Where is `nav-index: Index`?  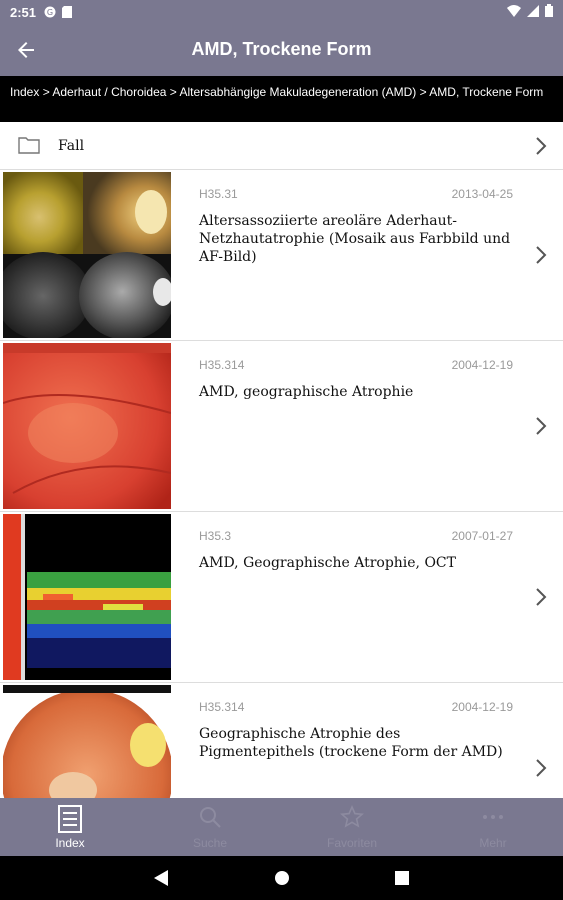 nav-index: Index is located at coordinates (70, 827).